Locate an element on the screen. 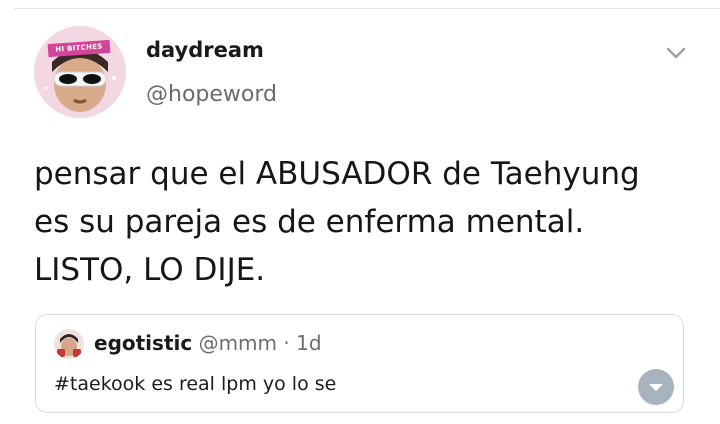  quoted-timestamp: 1d is located at coordinates (308, 343).